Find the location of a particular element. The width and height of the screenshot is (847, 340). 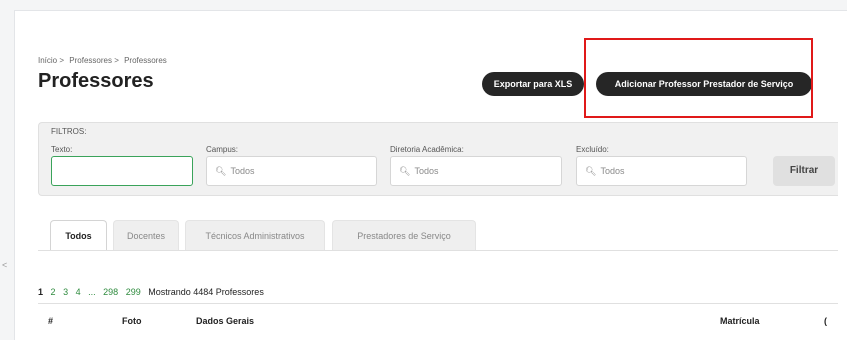

page-title: Professores is located at coordinates (96, 81).